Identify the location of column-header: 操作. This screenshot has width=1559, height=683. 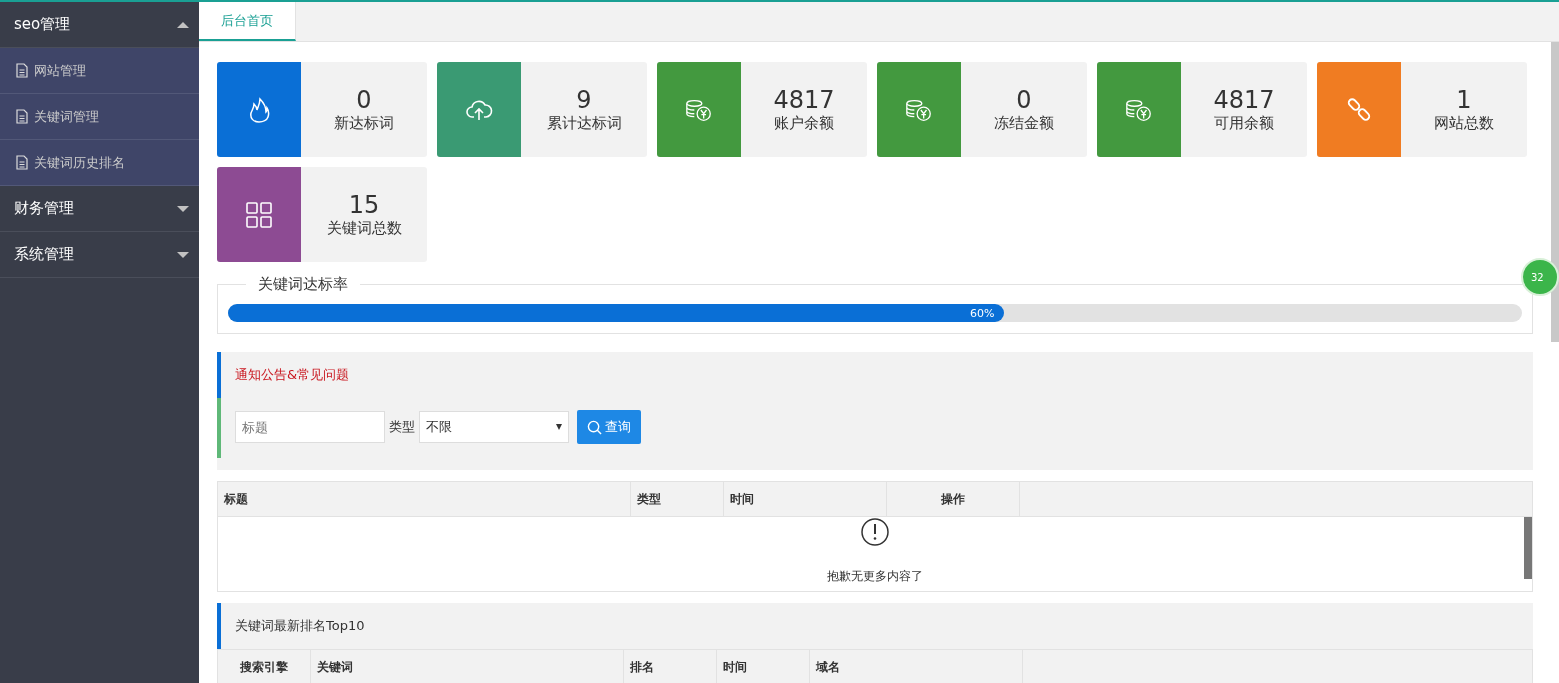
(953, 499).